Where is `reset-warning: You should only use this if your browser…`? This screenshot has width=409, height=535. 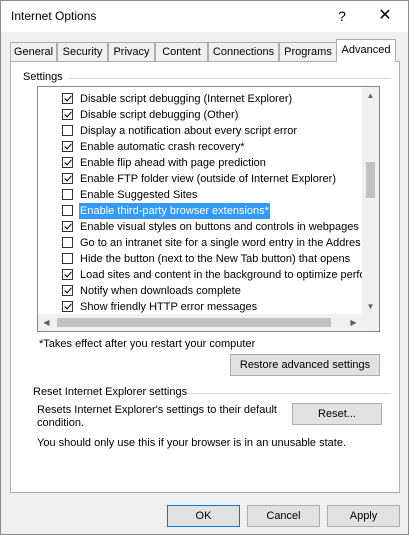 reset-warning: You should only use this if your browser… is located at coordinates (191, 443).